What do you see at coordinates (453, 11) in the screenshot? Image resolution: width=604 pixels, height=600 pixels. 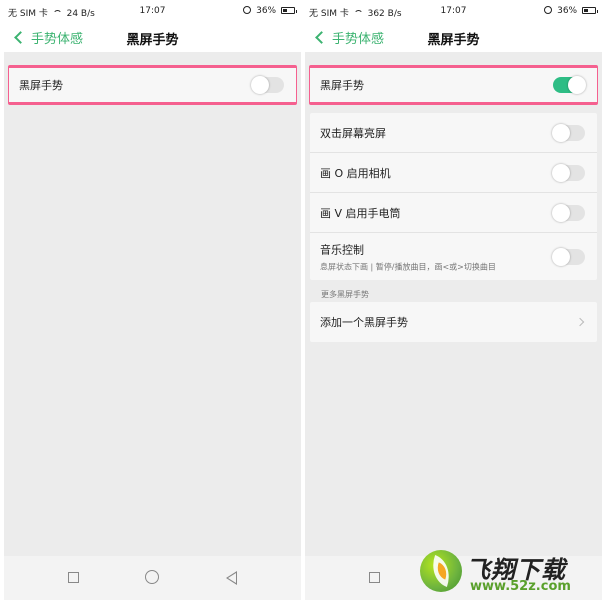 I see `status-bar: 无 SIM 卡 362 B/s 17:07 36%` at bounding box center [453, 11].